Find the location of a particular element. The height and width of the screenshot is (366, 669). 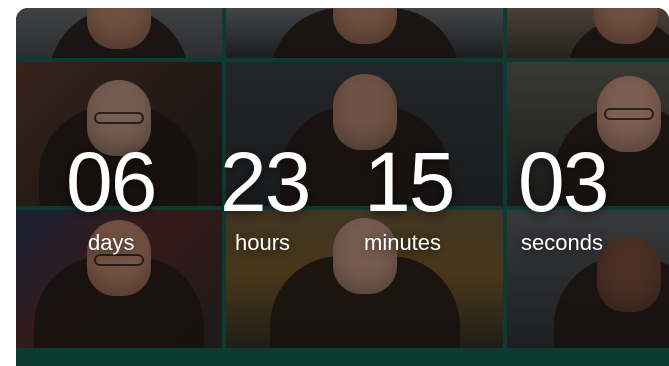

card-bottom-bar is located at coordinates (342, 357).